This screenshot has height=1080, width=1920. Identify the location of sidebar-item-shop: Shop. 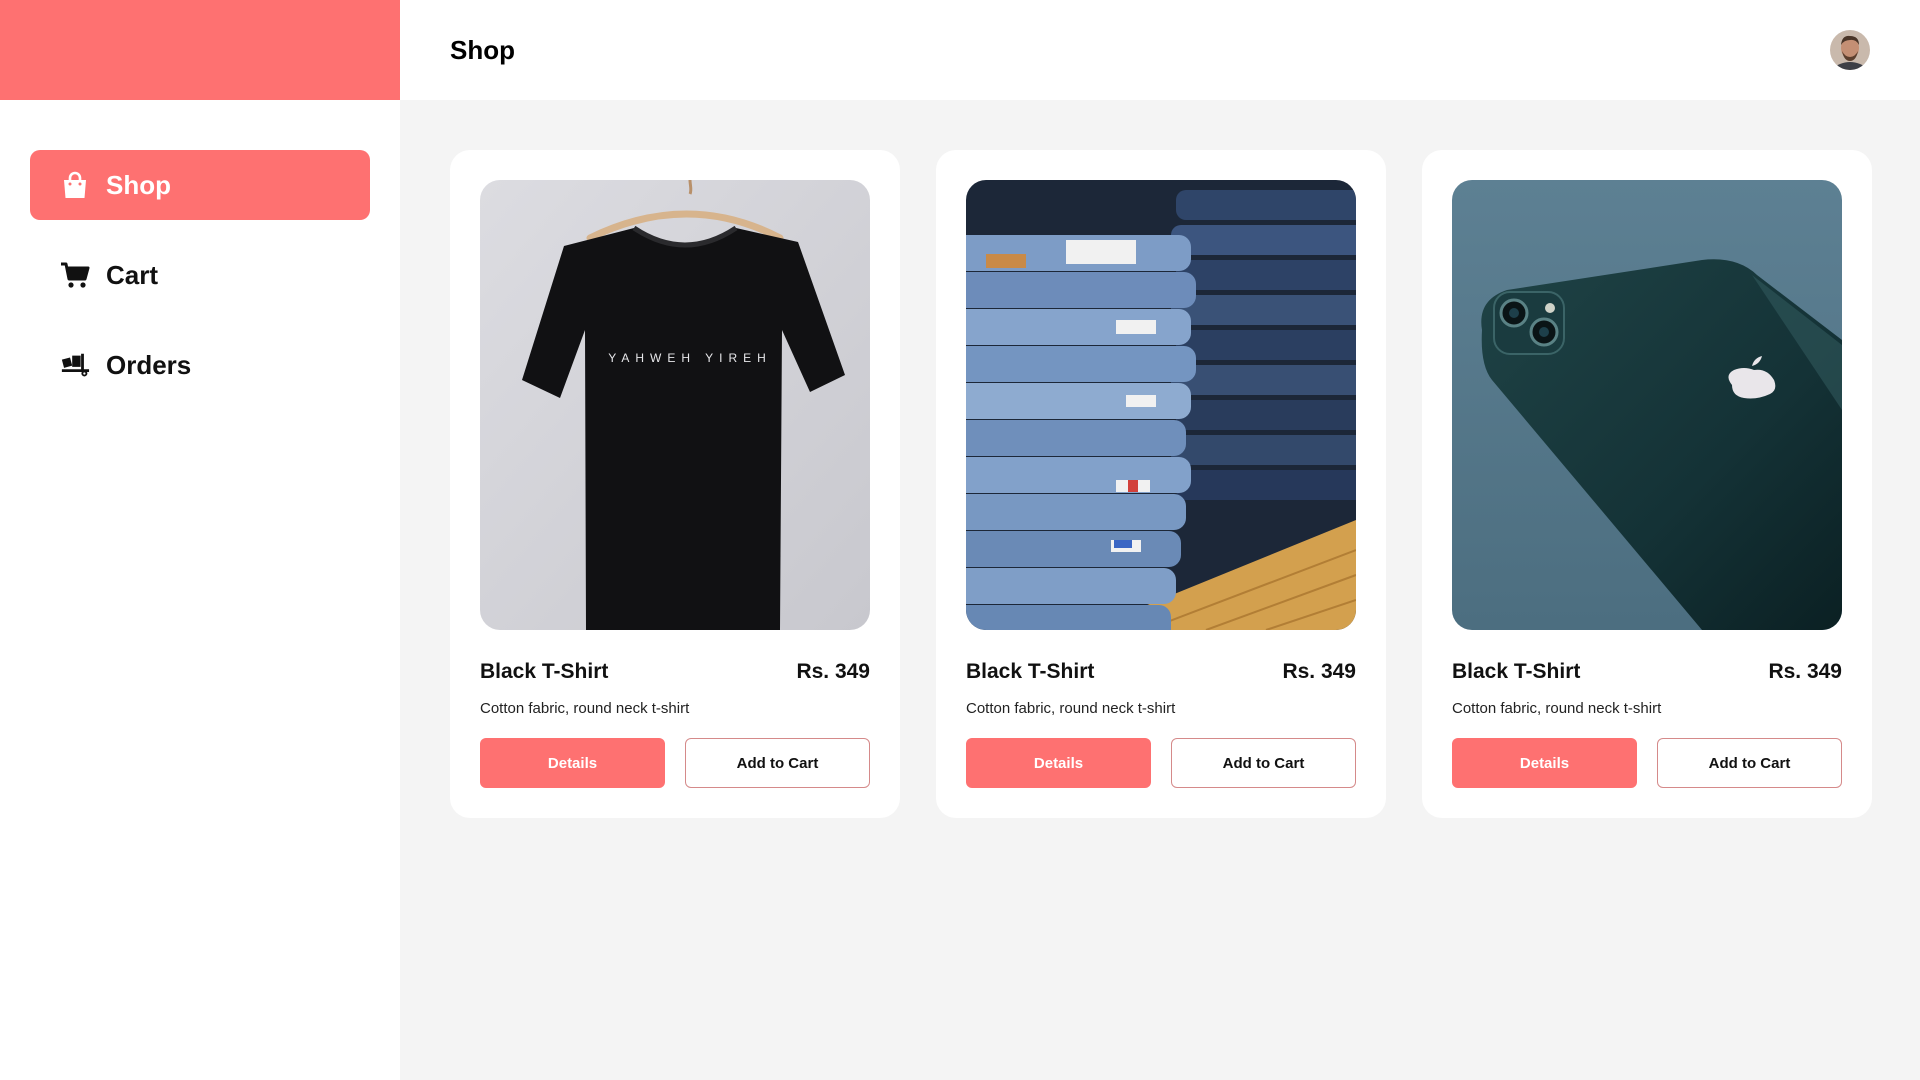
(200, 185).